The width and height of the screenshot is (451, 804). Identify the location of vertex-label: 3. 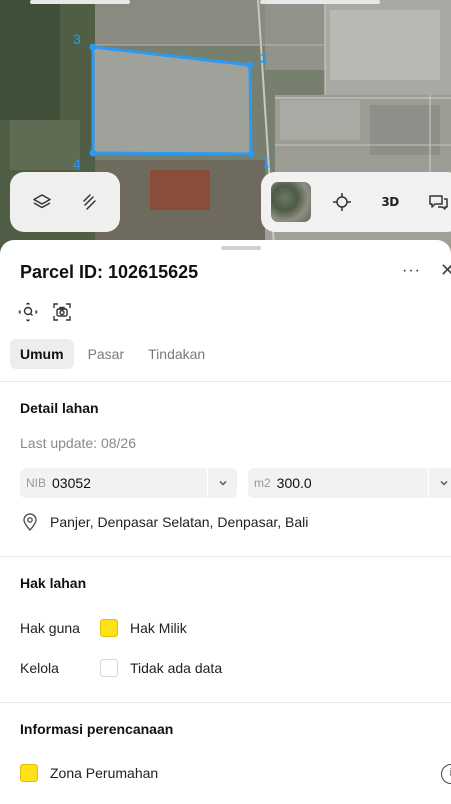
(77, 39).